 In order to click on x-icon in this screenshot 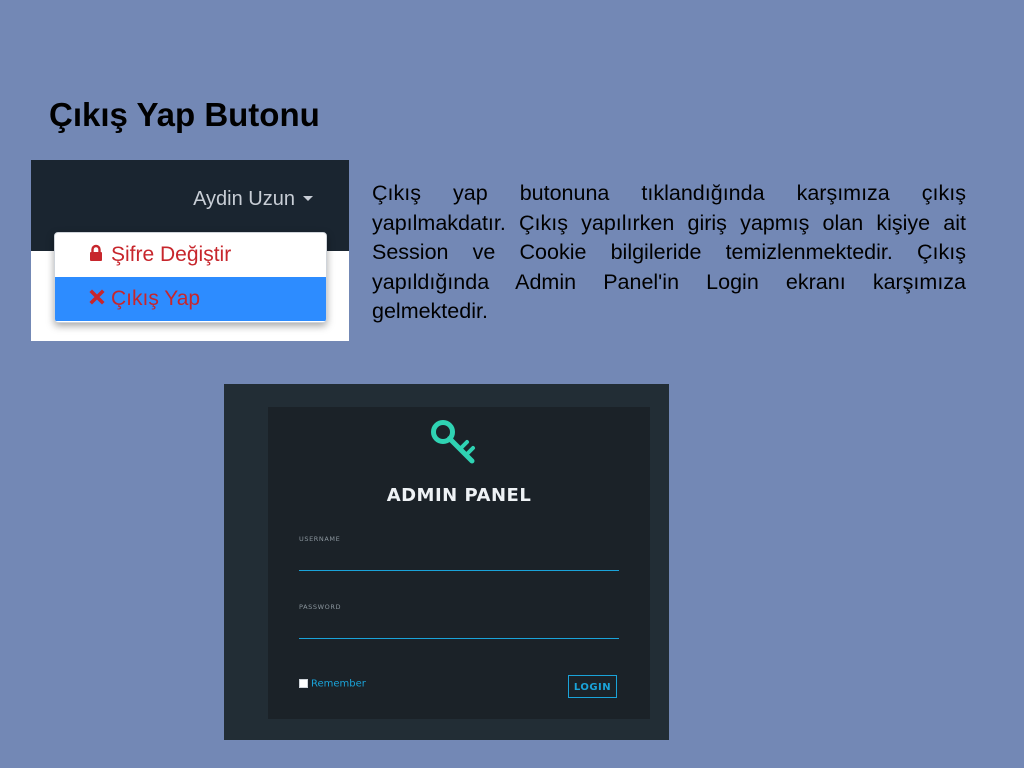, I will do `click(100, 291)`.